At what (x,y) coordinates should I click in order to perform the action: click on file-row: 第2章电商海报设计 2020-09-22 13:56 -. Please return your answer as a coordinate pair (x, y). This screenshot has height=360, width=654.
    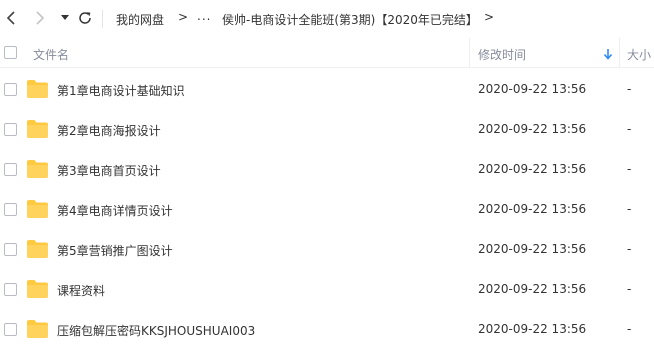
    Looking at the image, I should click on (327, 130).